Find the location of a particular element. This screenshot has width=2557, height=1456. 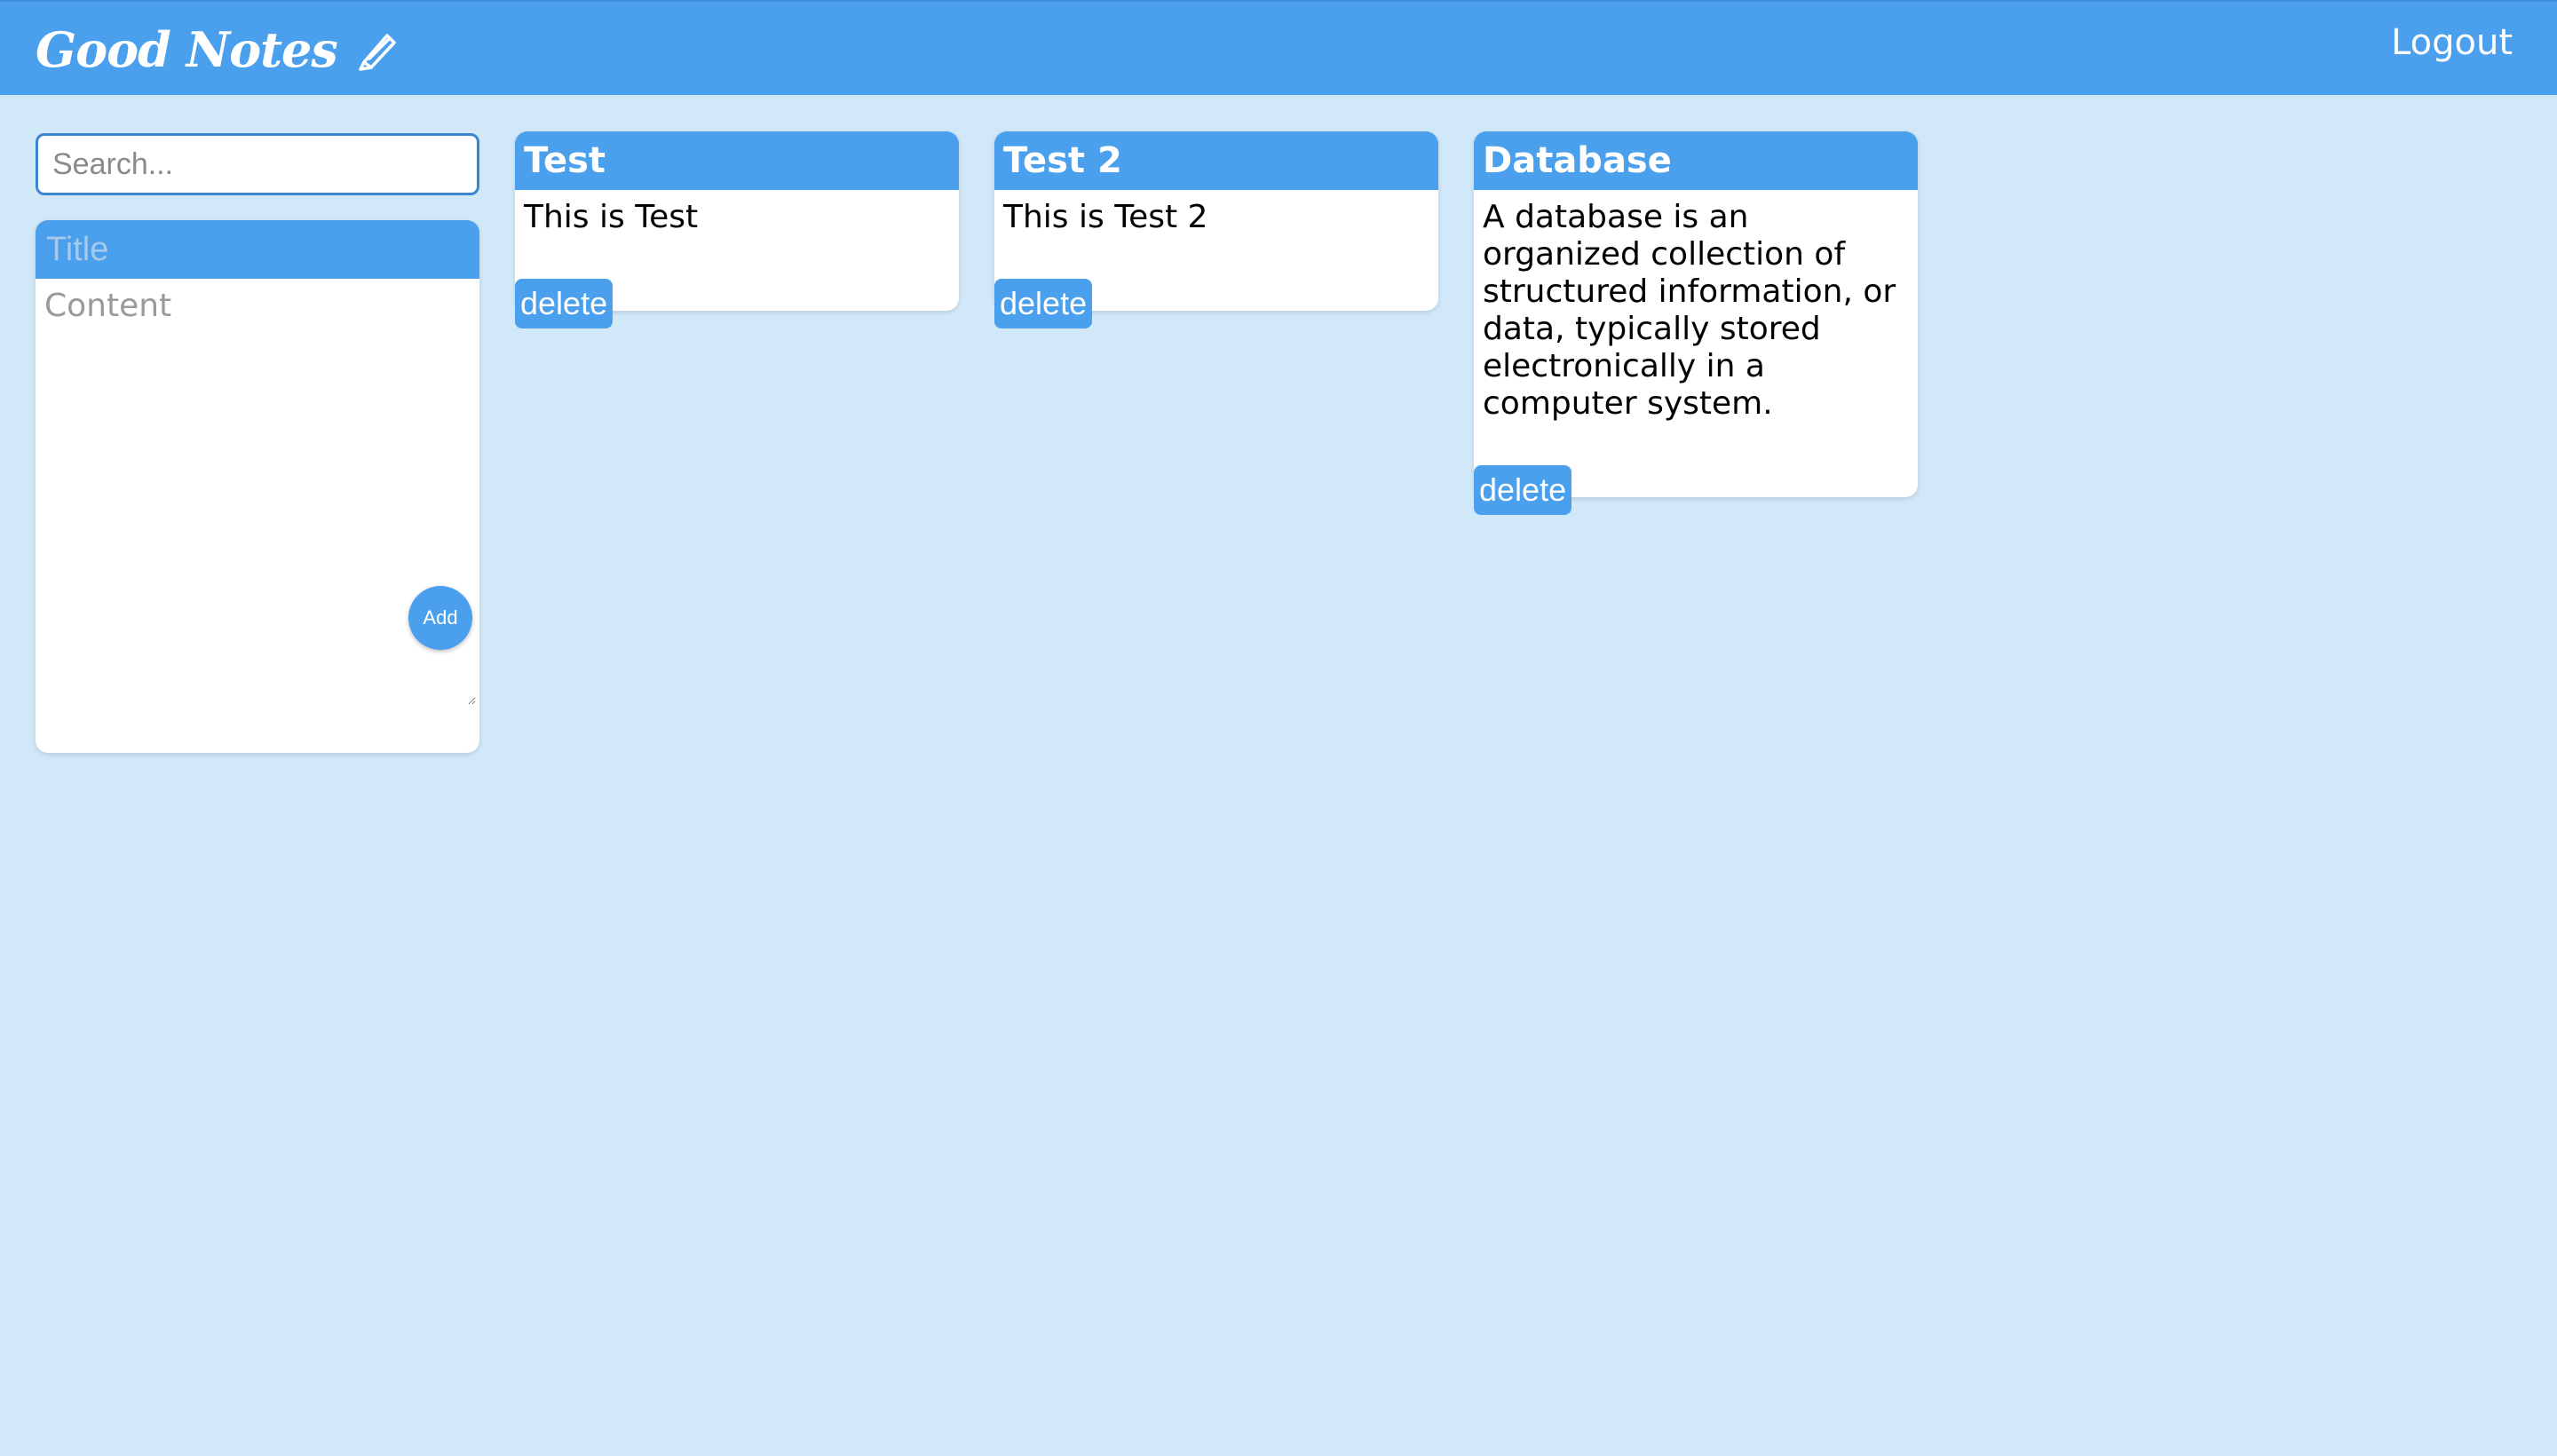

brand-name: Good Notes is located at coordinates (187, 49).